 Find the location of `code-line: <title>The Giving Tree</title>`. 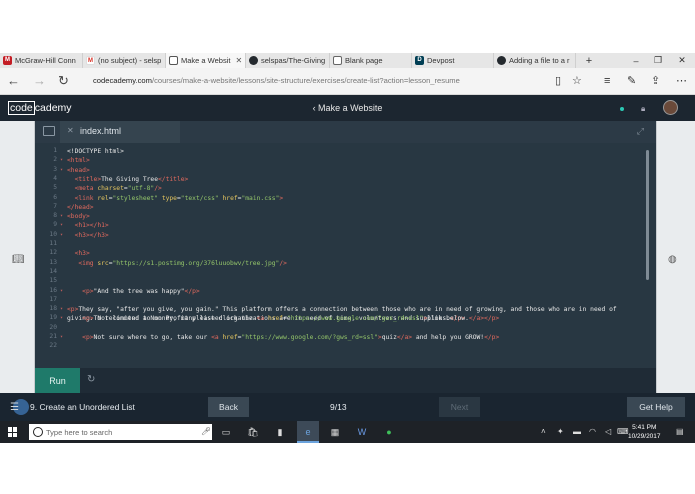

code-line: <title>The Giving Tree</title> is located at coordinates (349, 179).